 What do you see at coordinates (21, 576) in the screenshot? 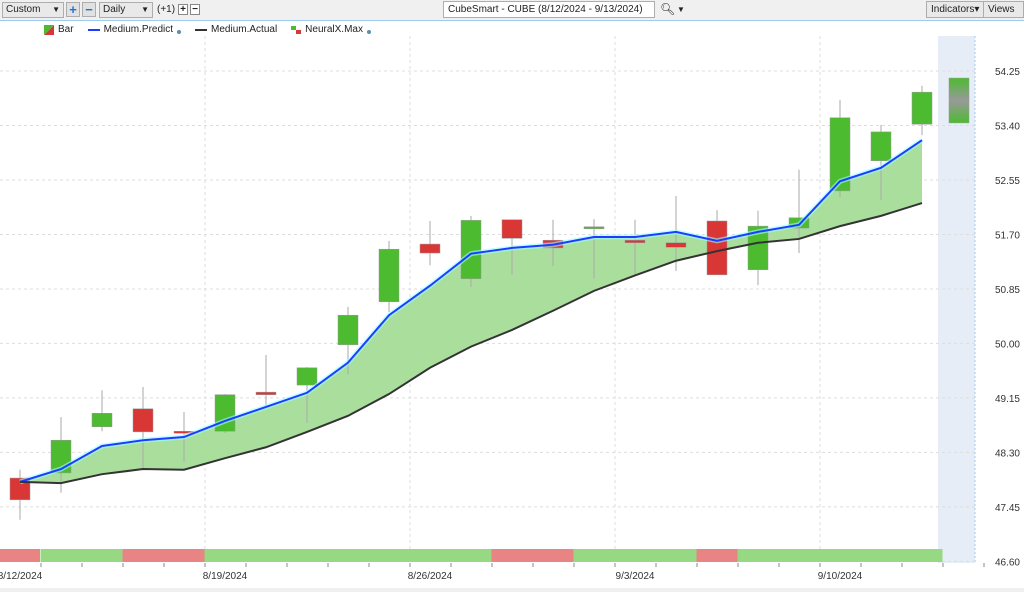
I see `x-tick-label: 8/12/2024` at bounding box center [21, 576].